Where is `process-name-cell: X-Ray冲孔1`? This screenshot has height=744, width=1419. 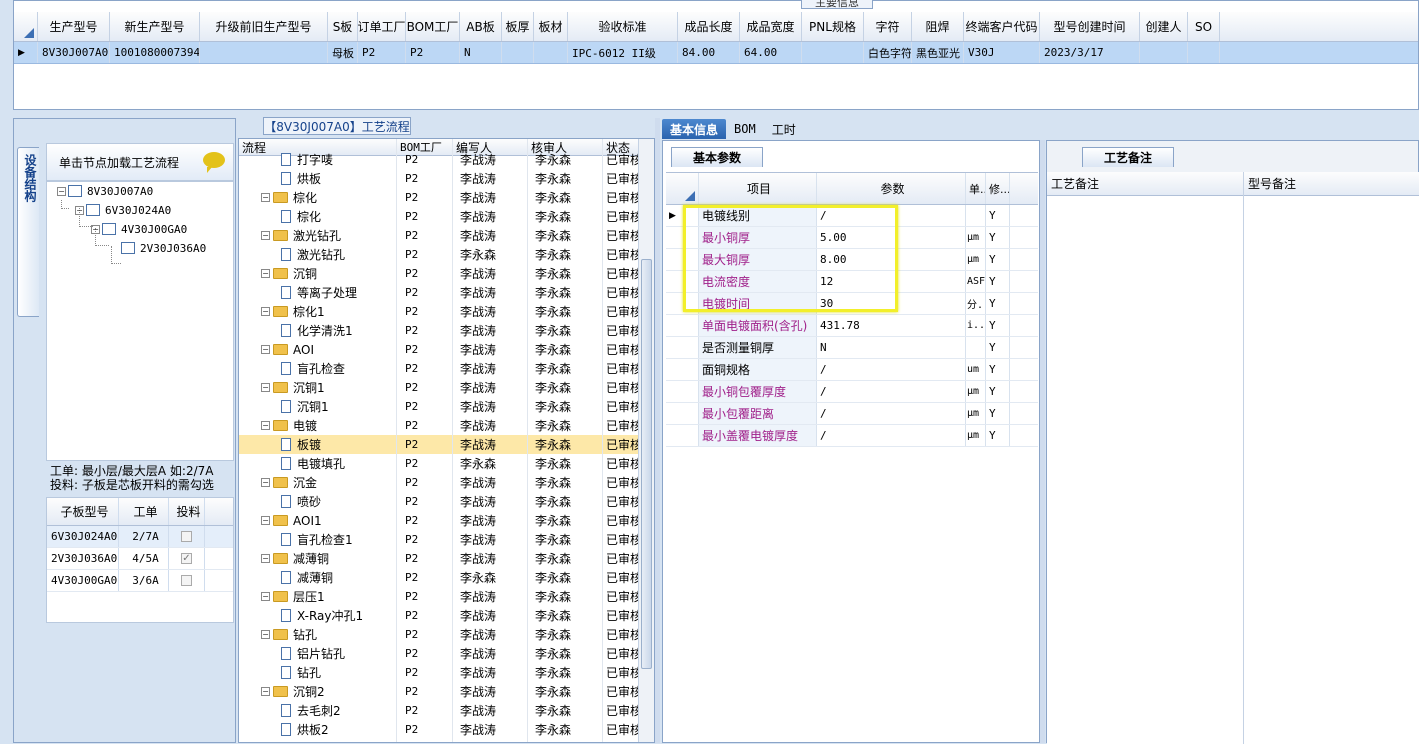 process-name-cell: X-Ray冲孔1 is located at coordinates (318, 615).